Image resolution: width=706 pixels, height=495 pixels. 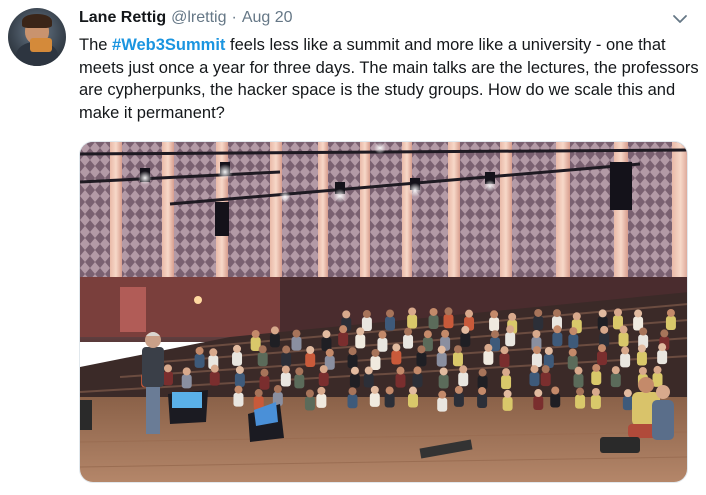 What do you see at coordinates (122, 18) in the screenshot?
I see `author-name: Lane Rettig` at bounding box center [122, 18].